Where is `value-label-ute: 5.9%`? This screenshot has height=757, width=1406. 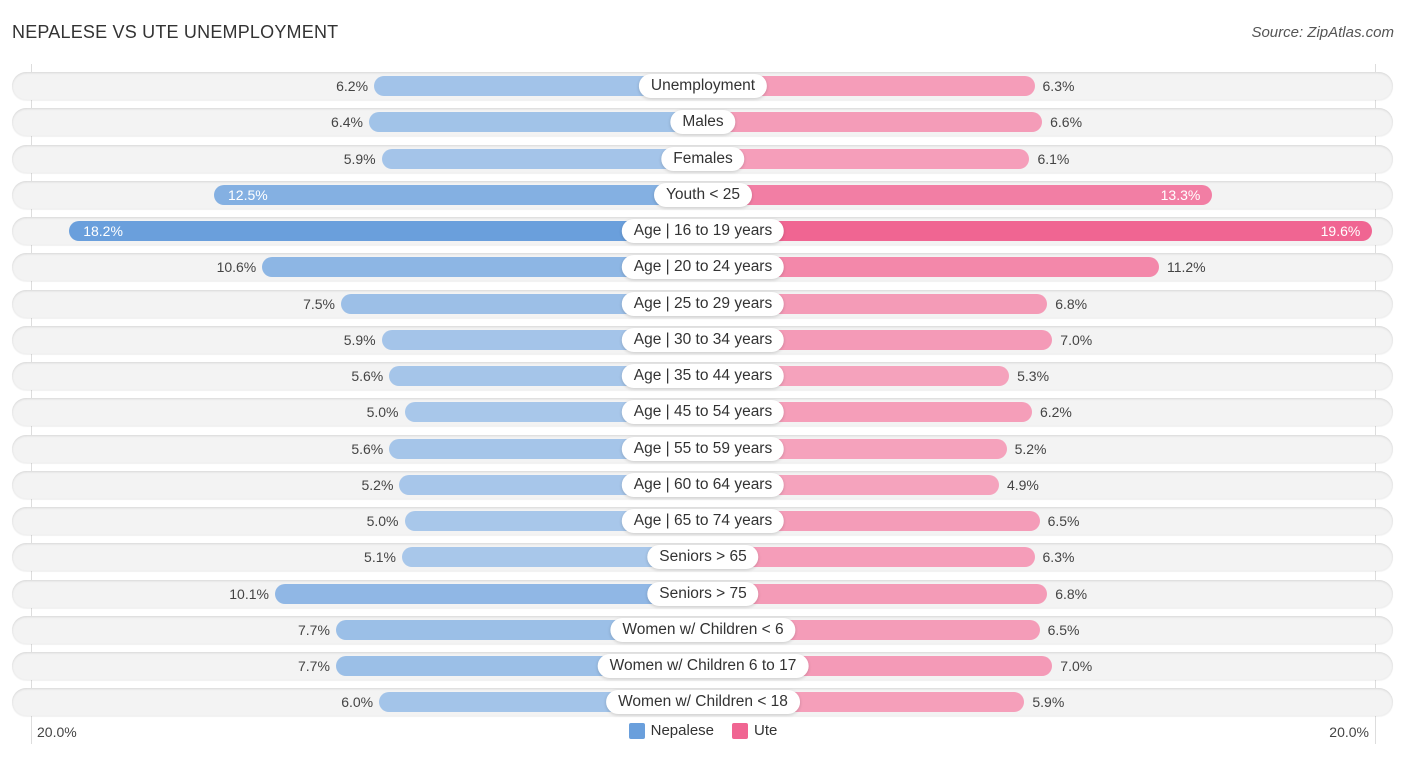
value-label-ute: 5.9% is located at coordinates (1048, 702).